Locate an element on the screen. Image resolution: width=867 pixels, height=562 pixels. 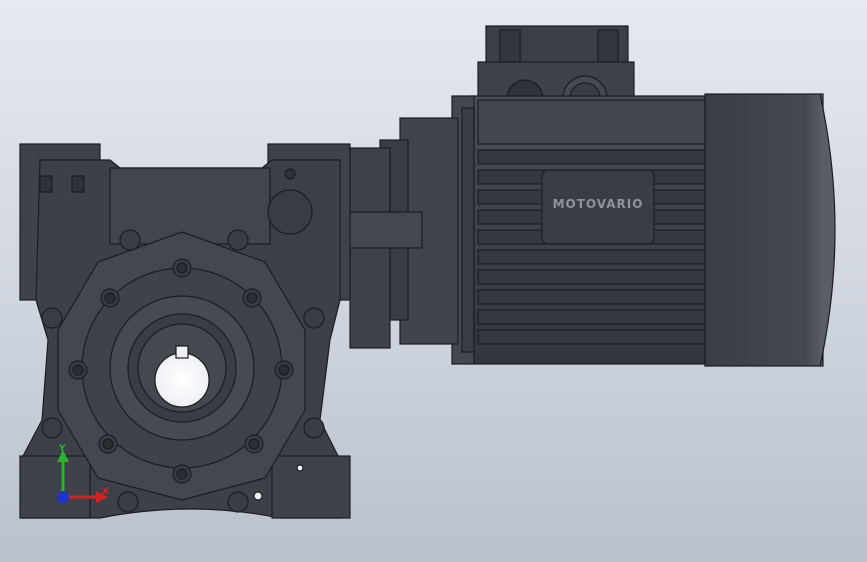
output-bore is located at coordinates (182, 380).